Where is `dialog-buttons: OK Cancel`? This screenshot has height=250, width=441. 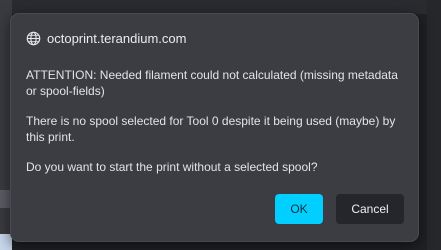 dialog-buttons: OK Cancel is located at coordinates (339, 209).